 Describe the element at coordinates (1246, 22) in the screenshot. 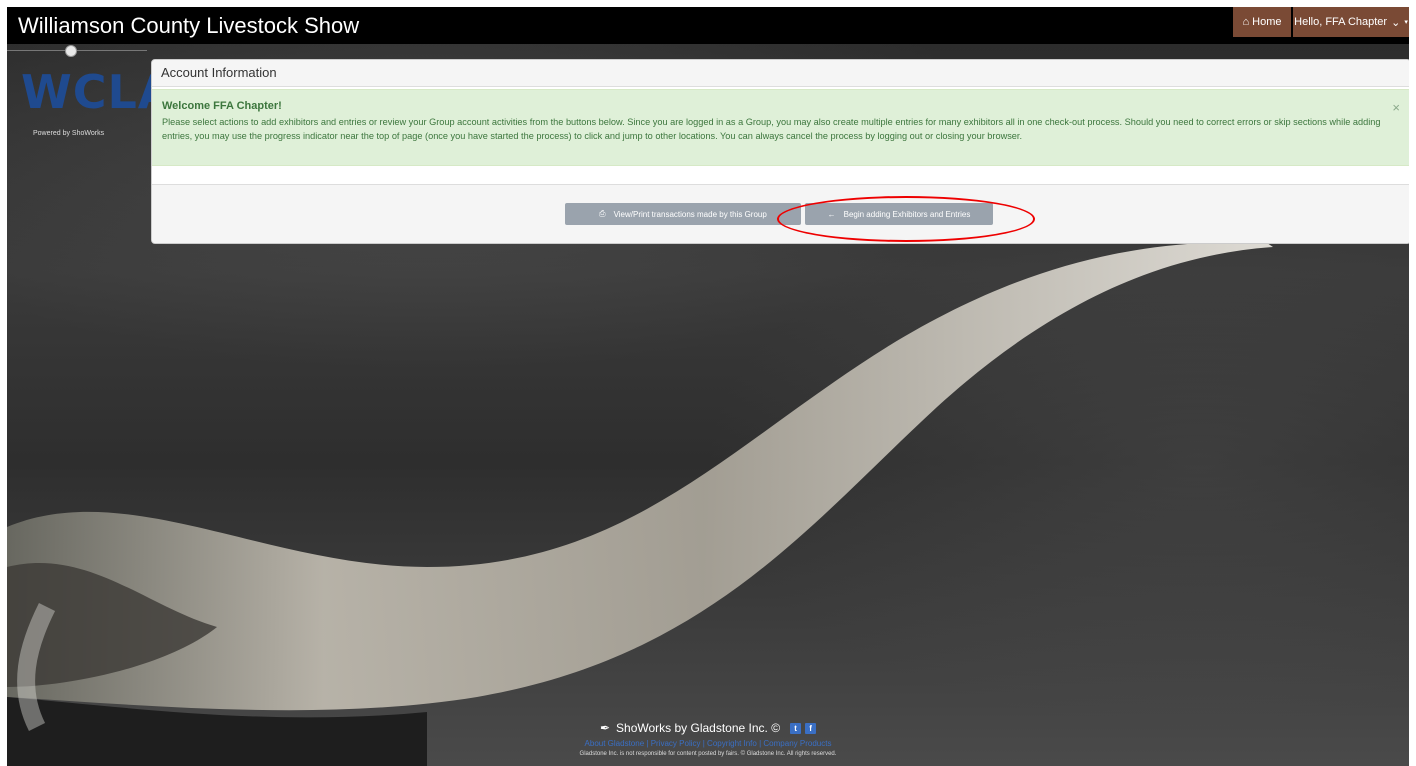

I see `home-icon: ⌂` at that location.